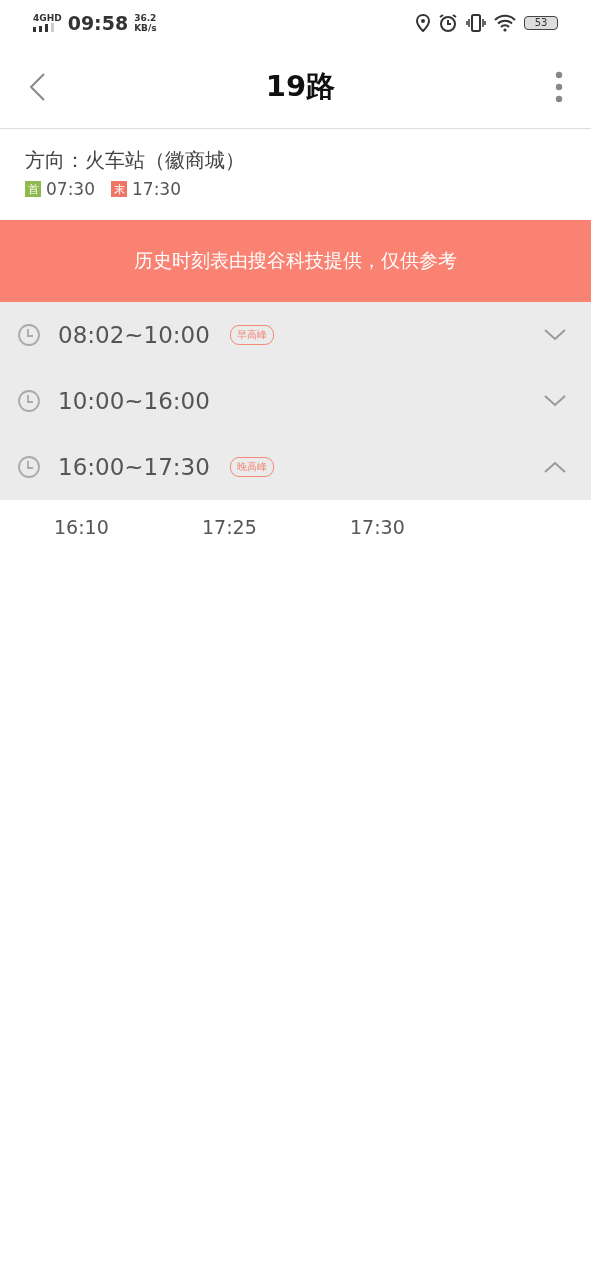 The image size is (591, 1280). Describe the element at coordinates (555, 467) in the screenshot. I see `chevron-up-icon` at that location.